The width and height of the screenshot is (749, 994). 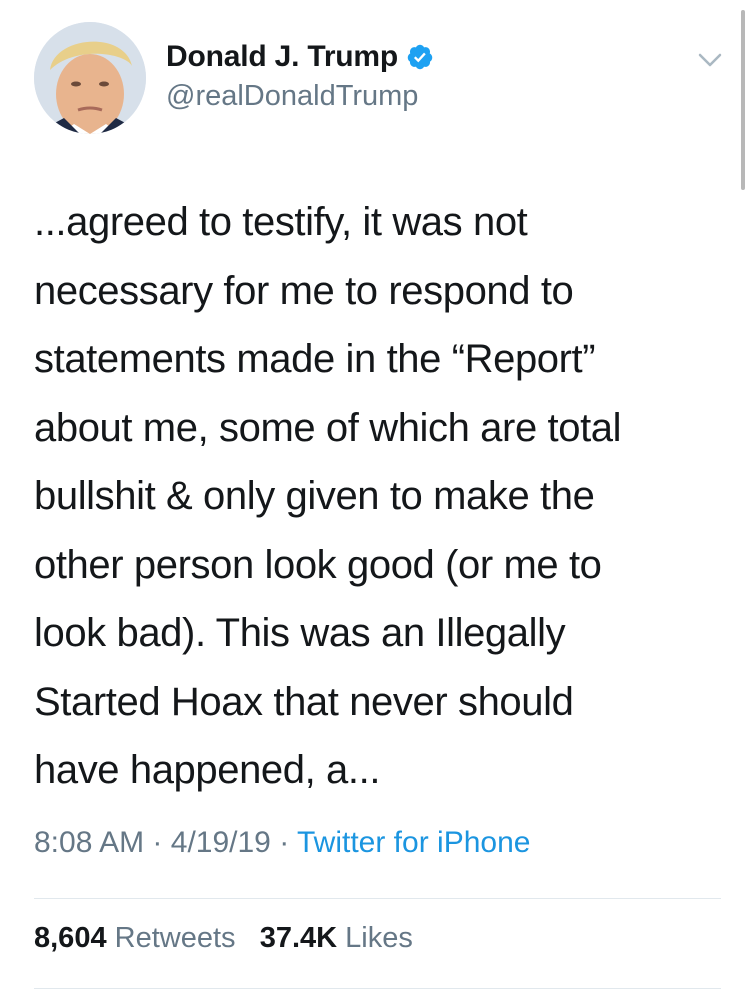 I want to click on tweet-line: Started Hoax that never should, so click(x=304, y=701).